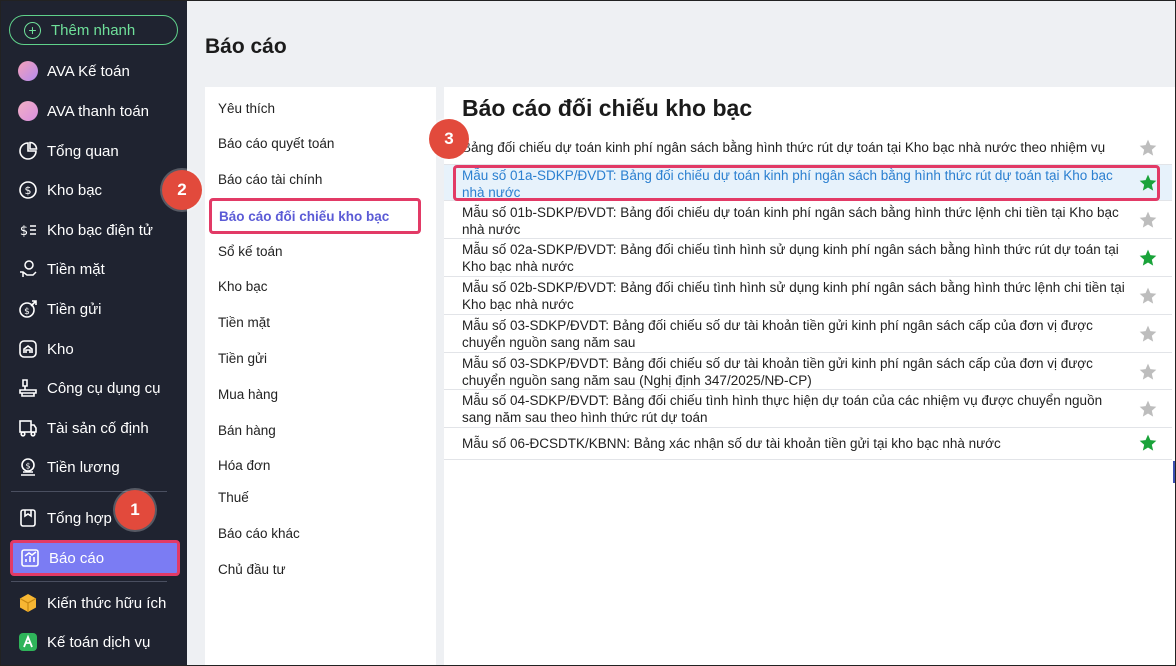 This screenshot has width=1176, height=666. What do you see at coordinates (247, 430) in the screenshot?
I see `category-ban-hang: Bán hàng` at bounding box center [247, 430].